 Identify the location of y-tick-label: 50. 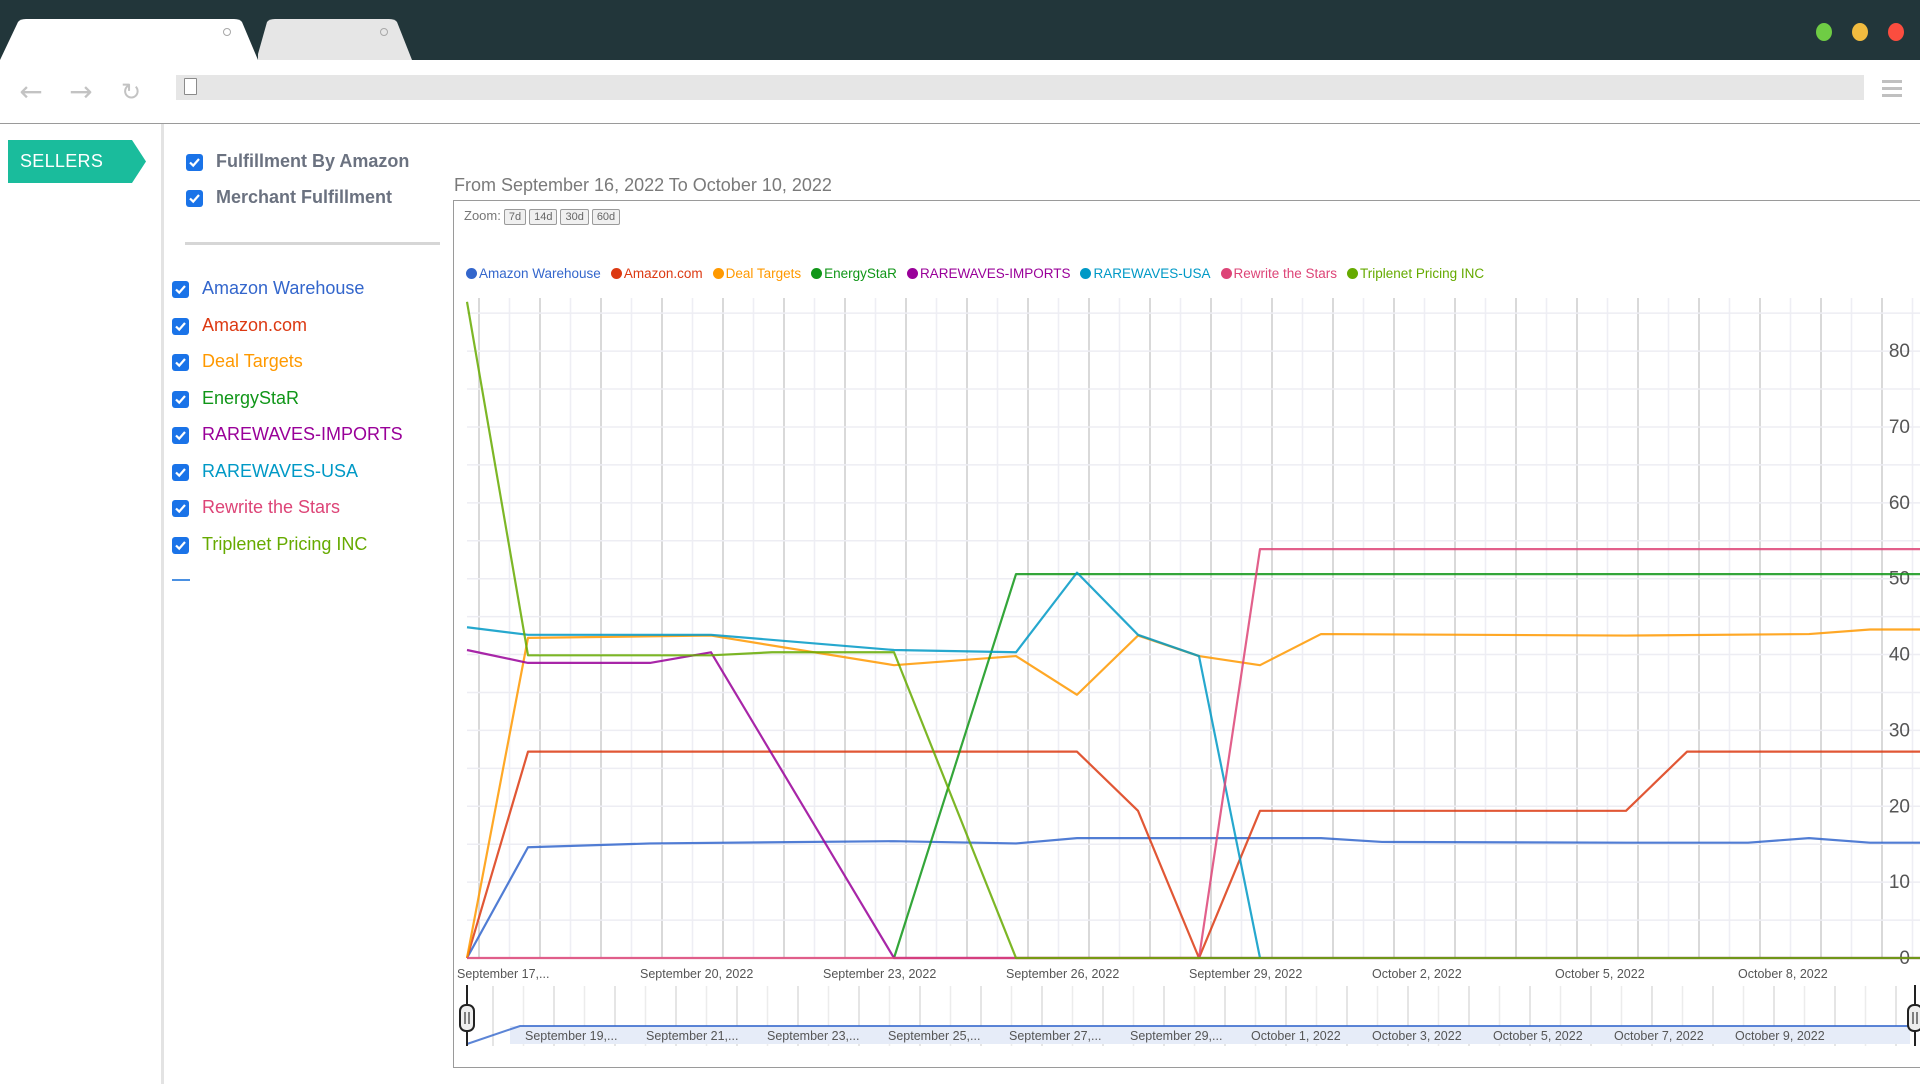
(1899, 579).